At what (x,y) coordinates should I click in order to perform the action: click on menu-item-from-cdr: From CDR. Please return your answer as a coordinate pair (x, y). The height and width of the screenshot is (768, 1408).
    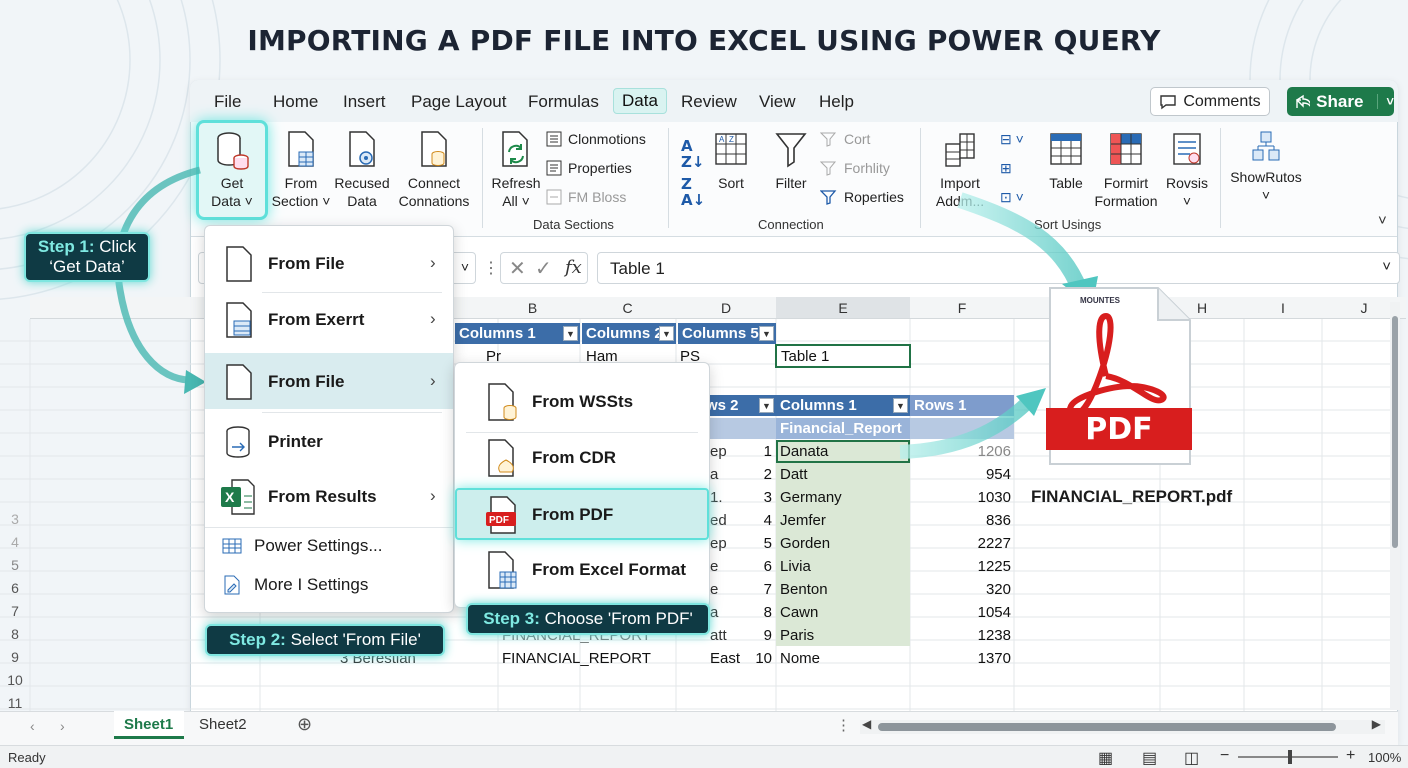
    Looking at the image, I should click on (551, 458).